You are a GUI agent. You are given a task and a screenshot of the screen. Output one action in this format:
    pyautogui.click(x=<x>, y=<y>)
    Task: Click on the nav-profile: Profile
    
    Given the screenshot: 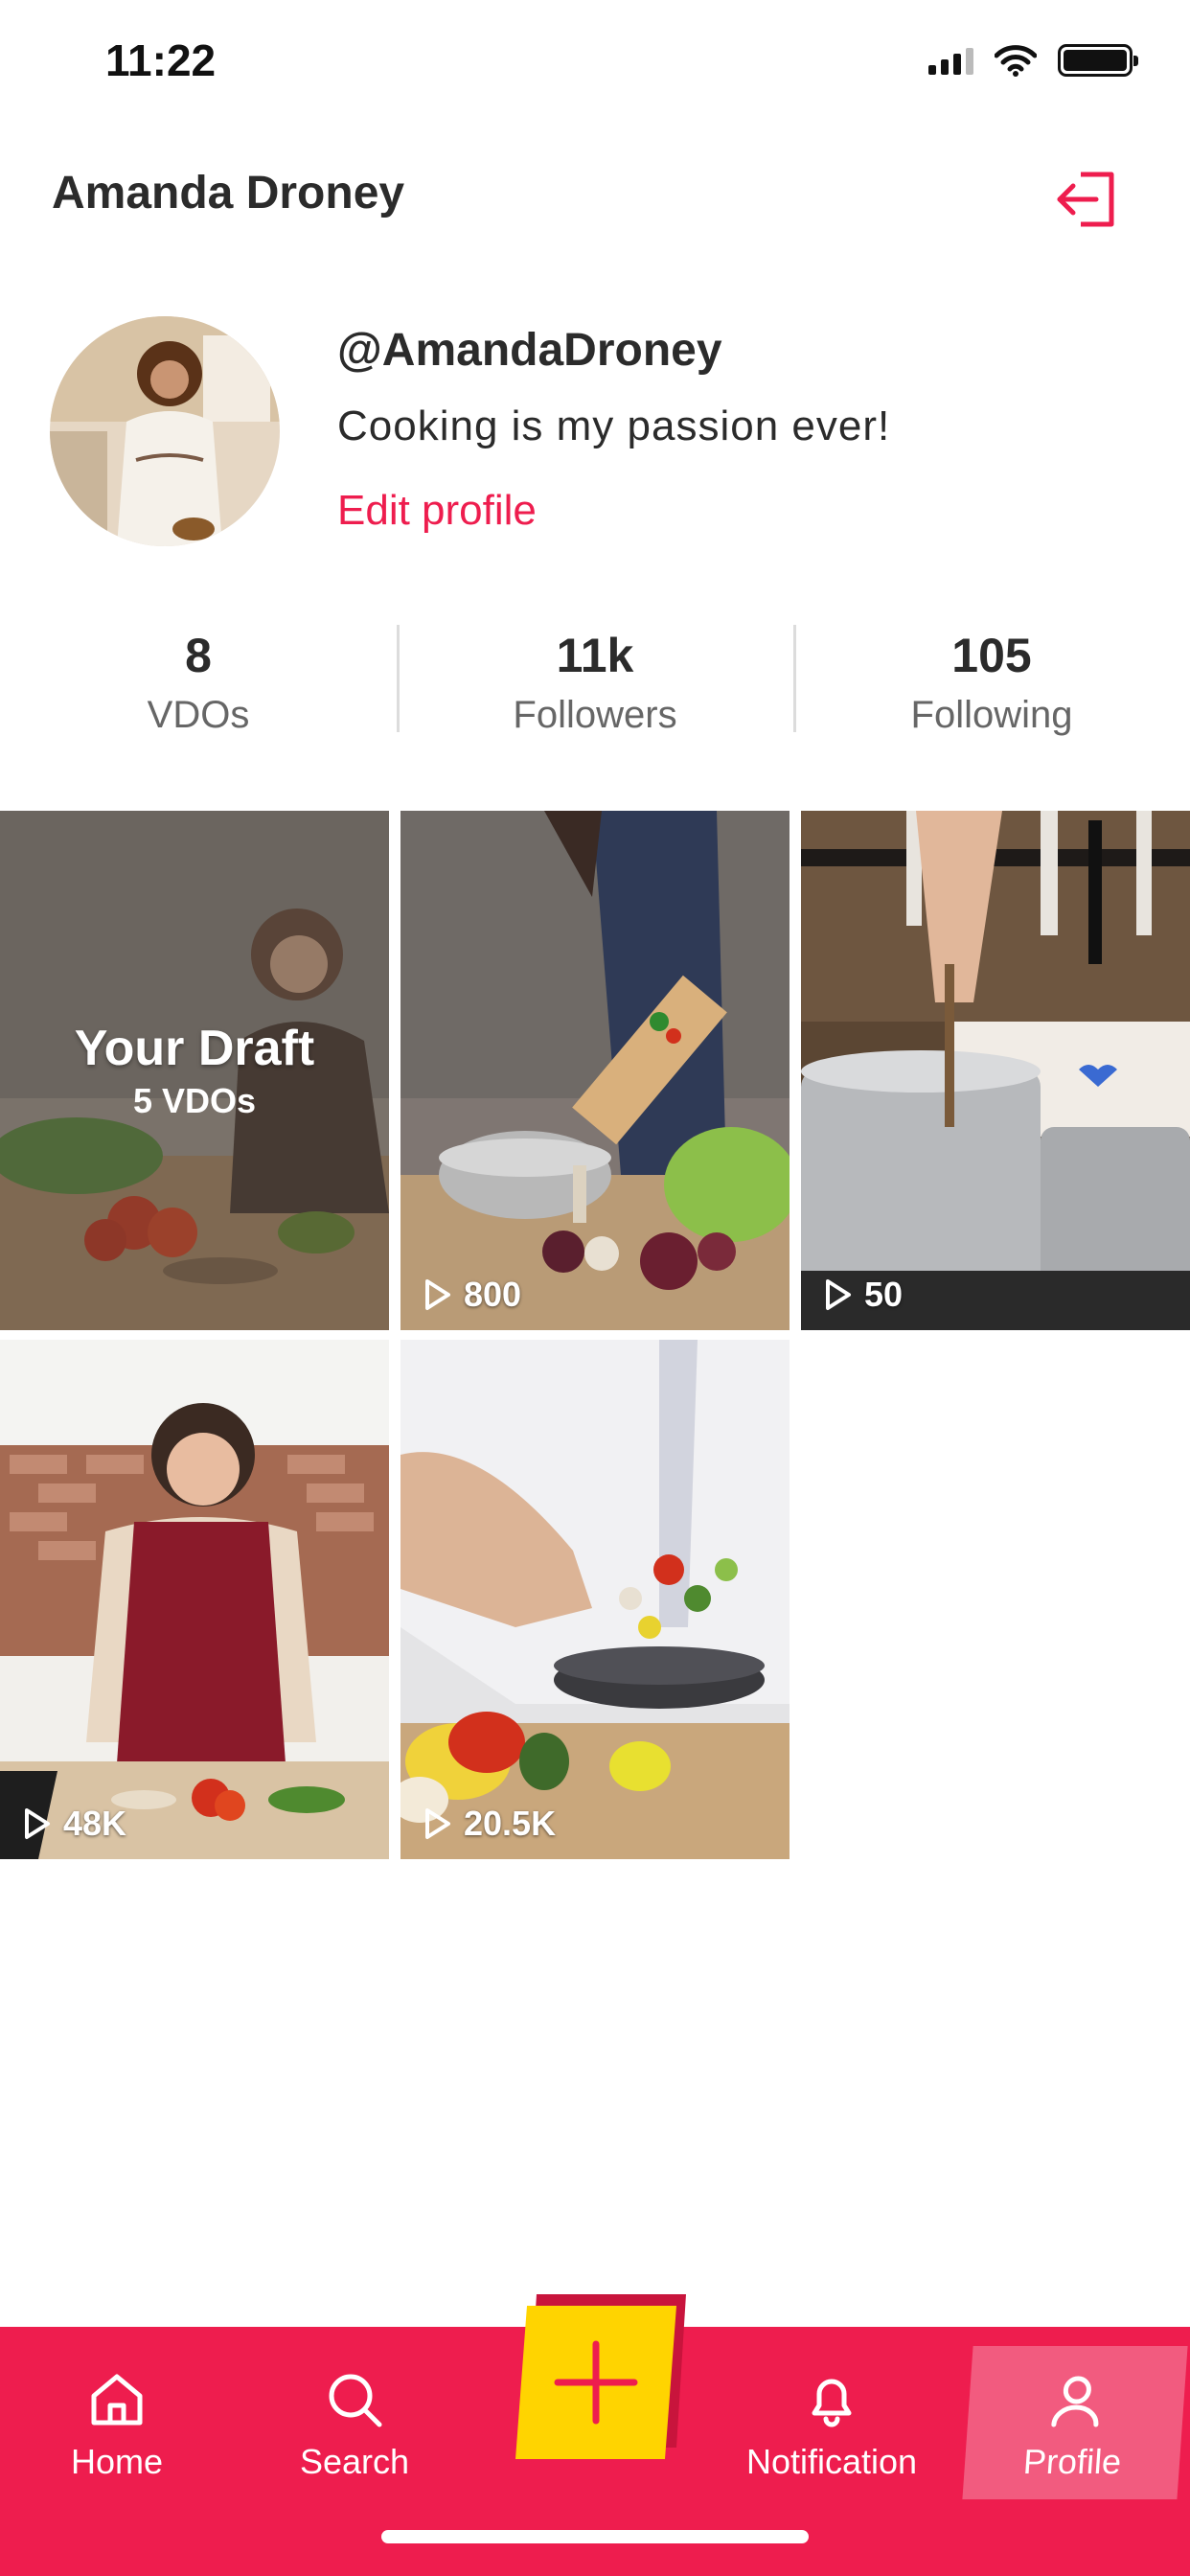 What is the action you would take?
    pyautogui.click(x=1075, y=2422)
    